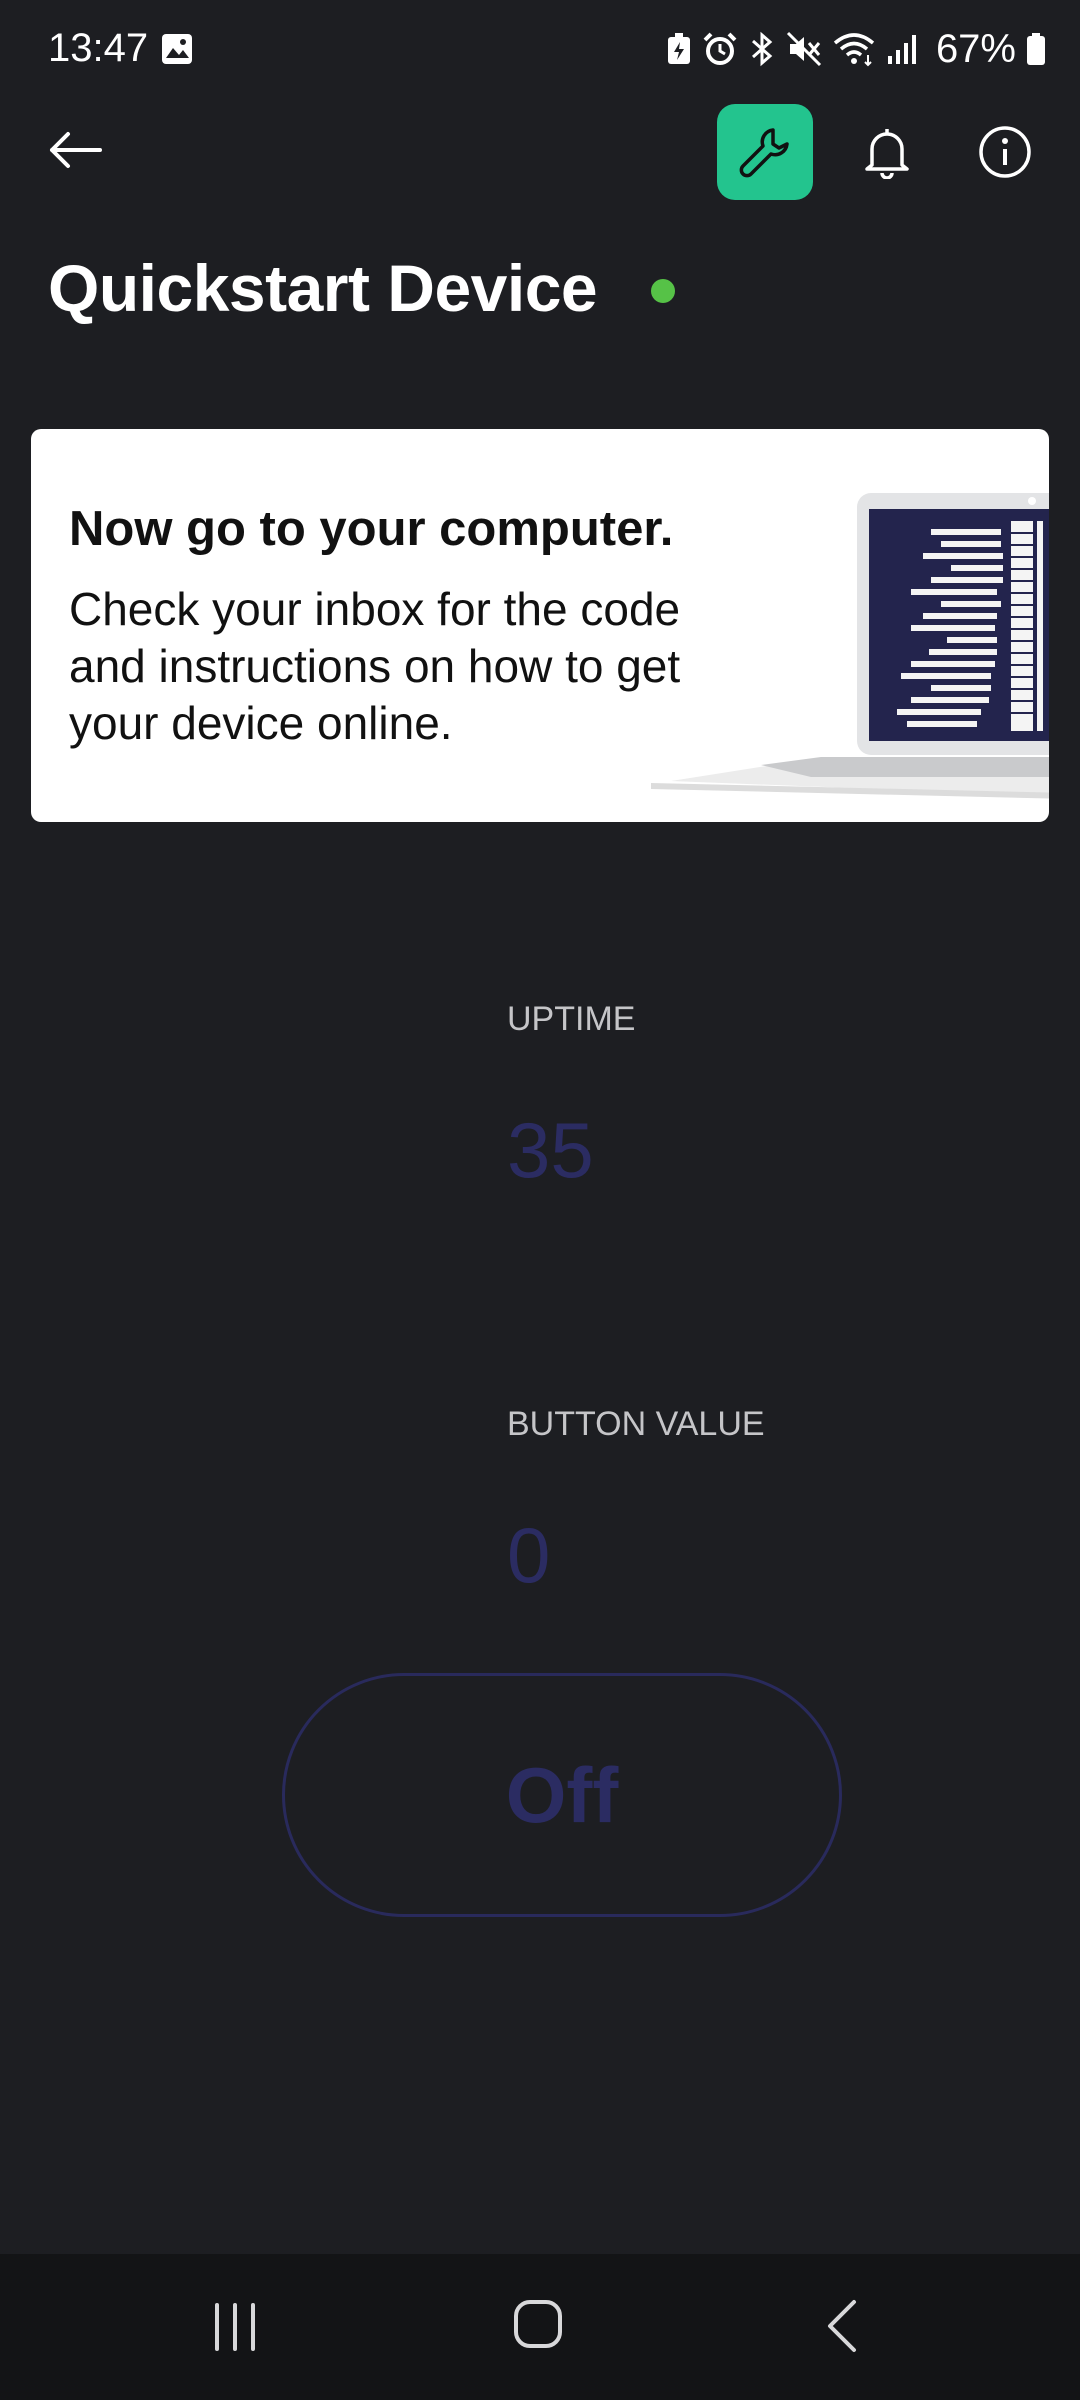 The height and width of the screenshot is (2400, 1080). I want to click on device-settings-button, so click(765, 152).